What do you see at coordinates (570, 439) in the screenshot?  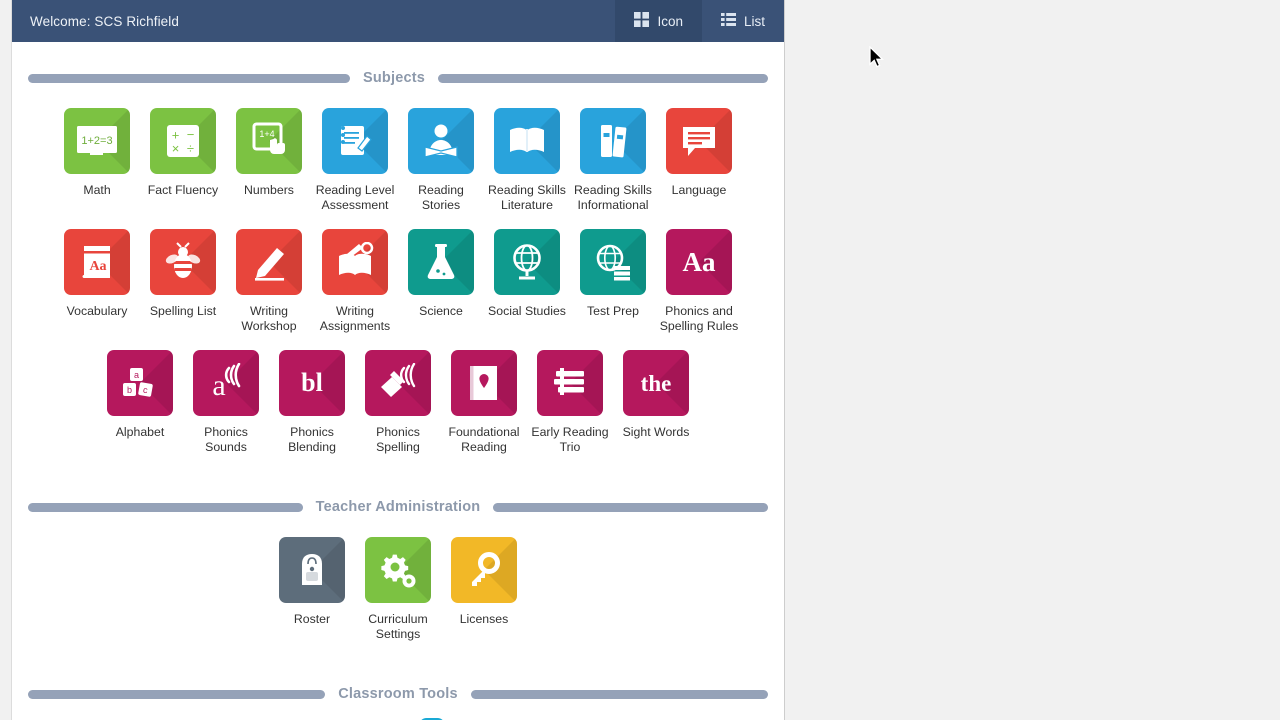 I see `tile-label: Early Reading Trio` at bounding box center [570, 439].